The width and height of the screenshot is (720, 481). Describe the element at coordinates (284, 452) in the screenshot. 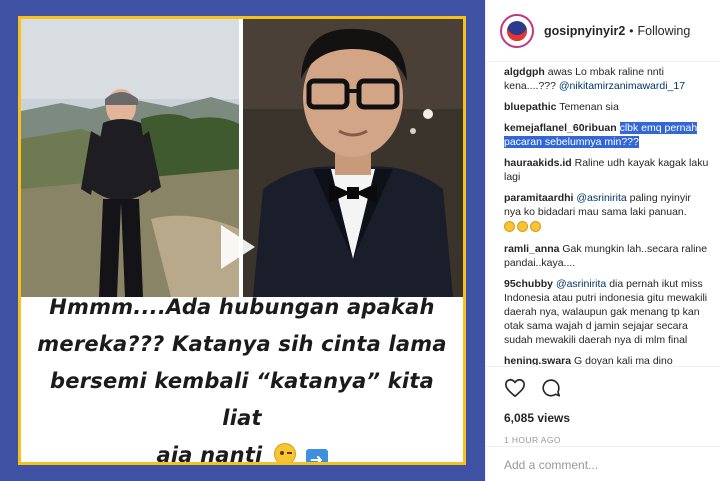

I see `wink-emoji-icon` at that location.